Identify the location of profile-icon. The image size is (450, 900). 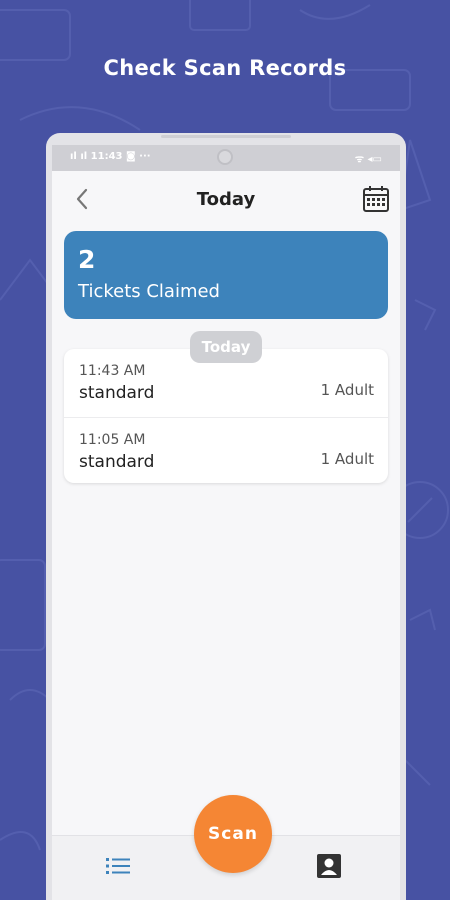
(329, 866).